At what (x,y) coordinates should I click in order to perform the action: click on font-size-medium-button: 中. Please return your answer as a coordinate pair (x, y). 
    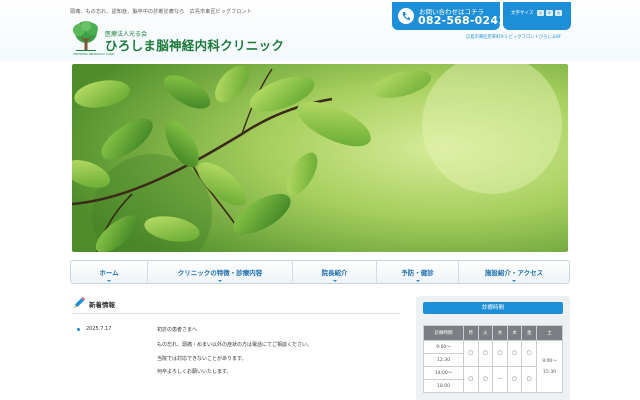
    Looking at the image, I should click on (549, 12).